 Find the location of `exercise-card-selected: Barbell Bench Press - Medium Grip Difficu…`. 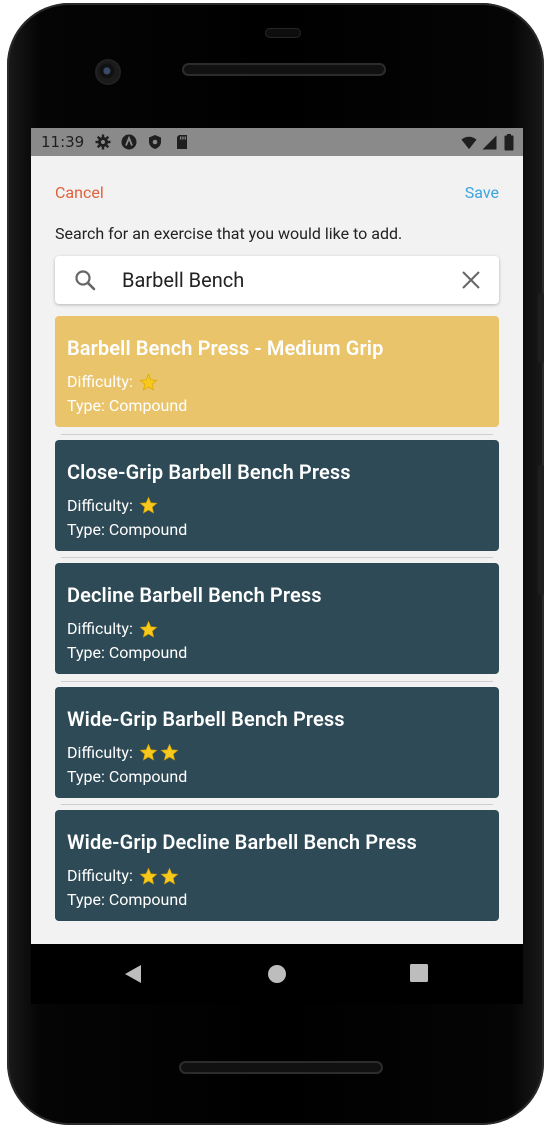

exercise-card-selected: Barbell Bench Press - Medium Grip Difficu… is located at coordinates (277, 371).